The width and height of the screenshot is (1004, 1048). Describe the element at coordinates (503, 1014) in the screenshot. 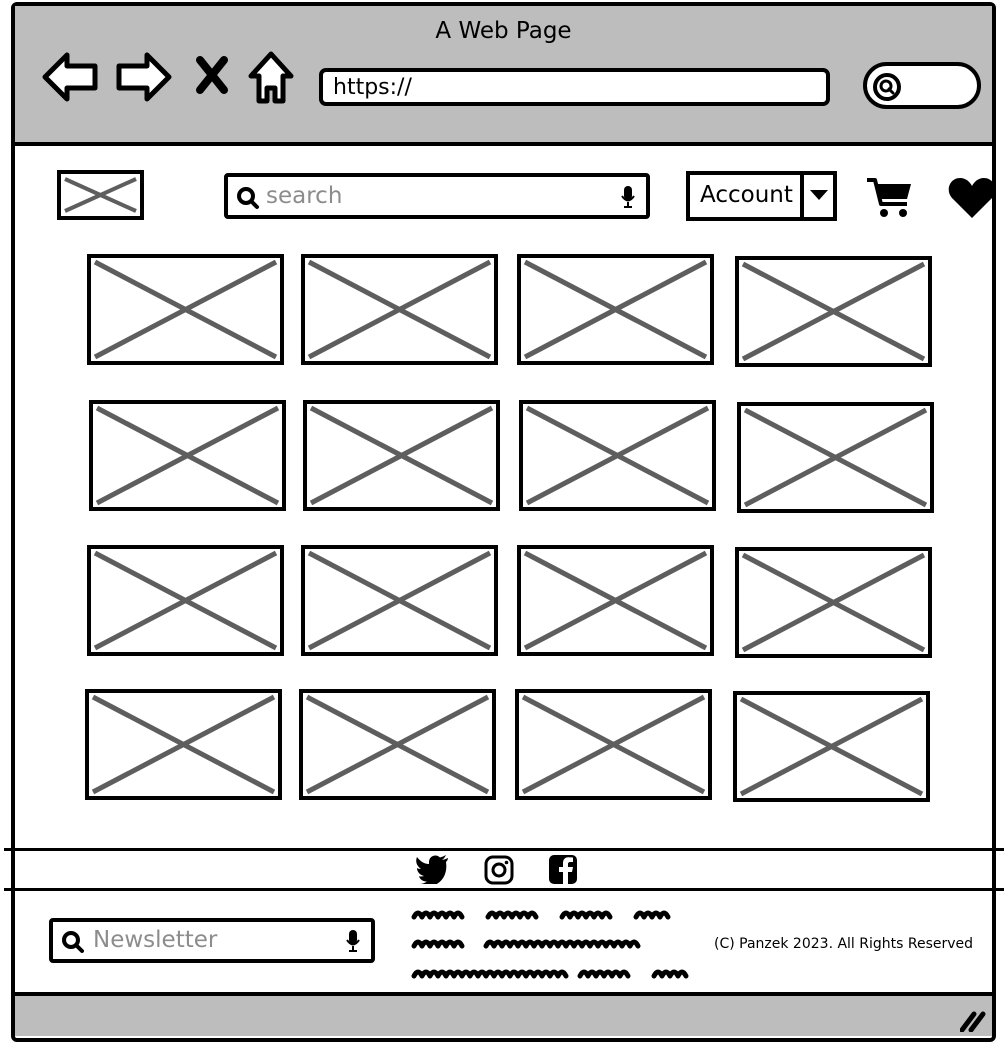

I see `browser-statusbar` at that location.